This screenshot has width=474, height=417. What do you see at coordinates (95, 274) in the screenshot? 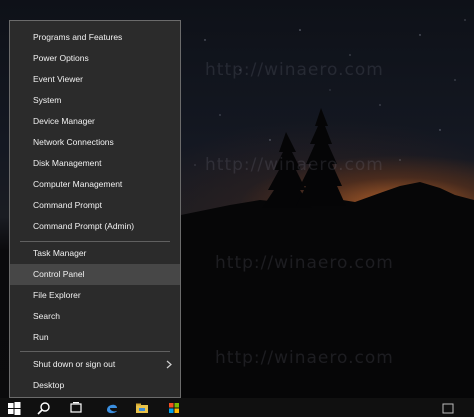
I see `menu-item-control-panel: Control Panel` at bounding box center [95, 274].